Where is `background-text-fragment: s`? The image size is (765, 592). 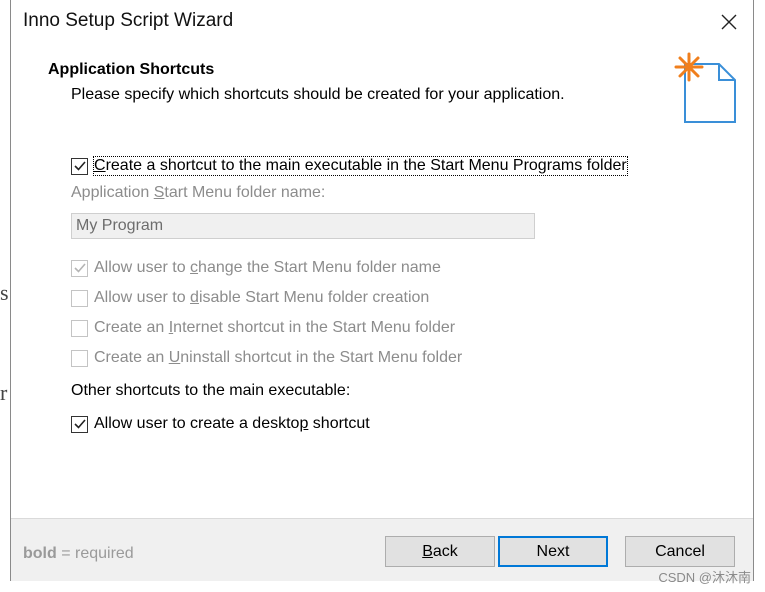
background-text-fragment: s is located at coordinates (4, 292).